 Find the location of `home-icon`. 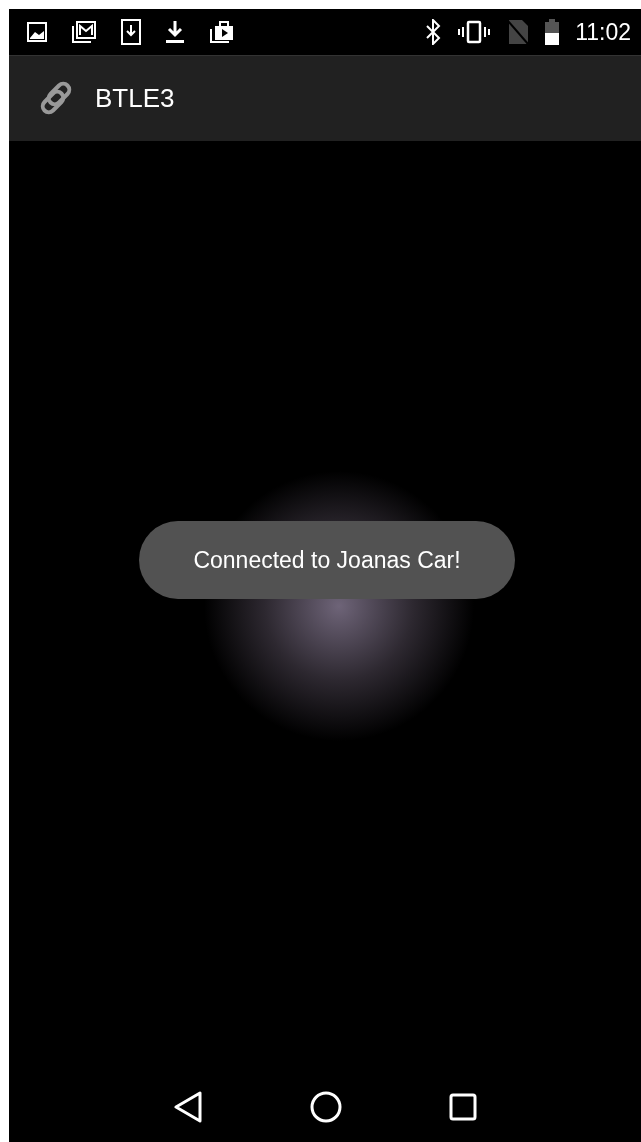

home-icon is located at coordinates (326, 1107).